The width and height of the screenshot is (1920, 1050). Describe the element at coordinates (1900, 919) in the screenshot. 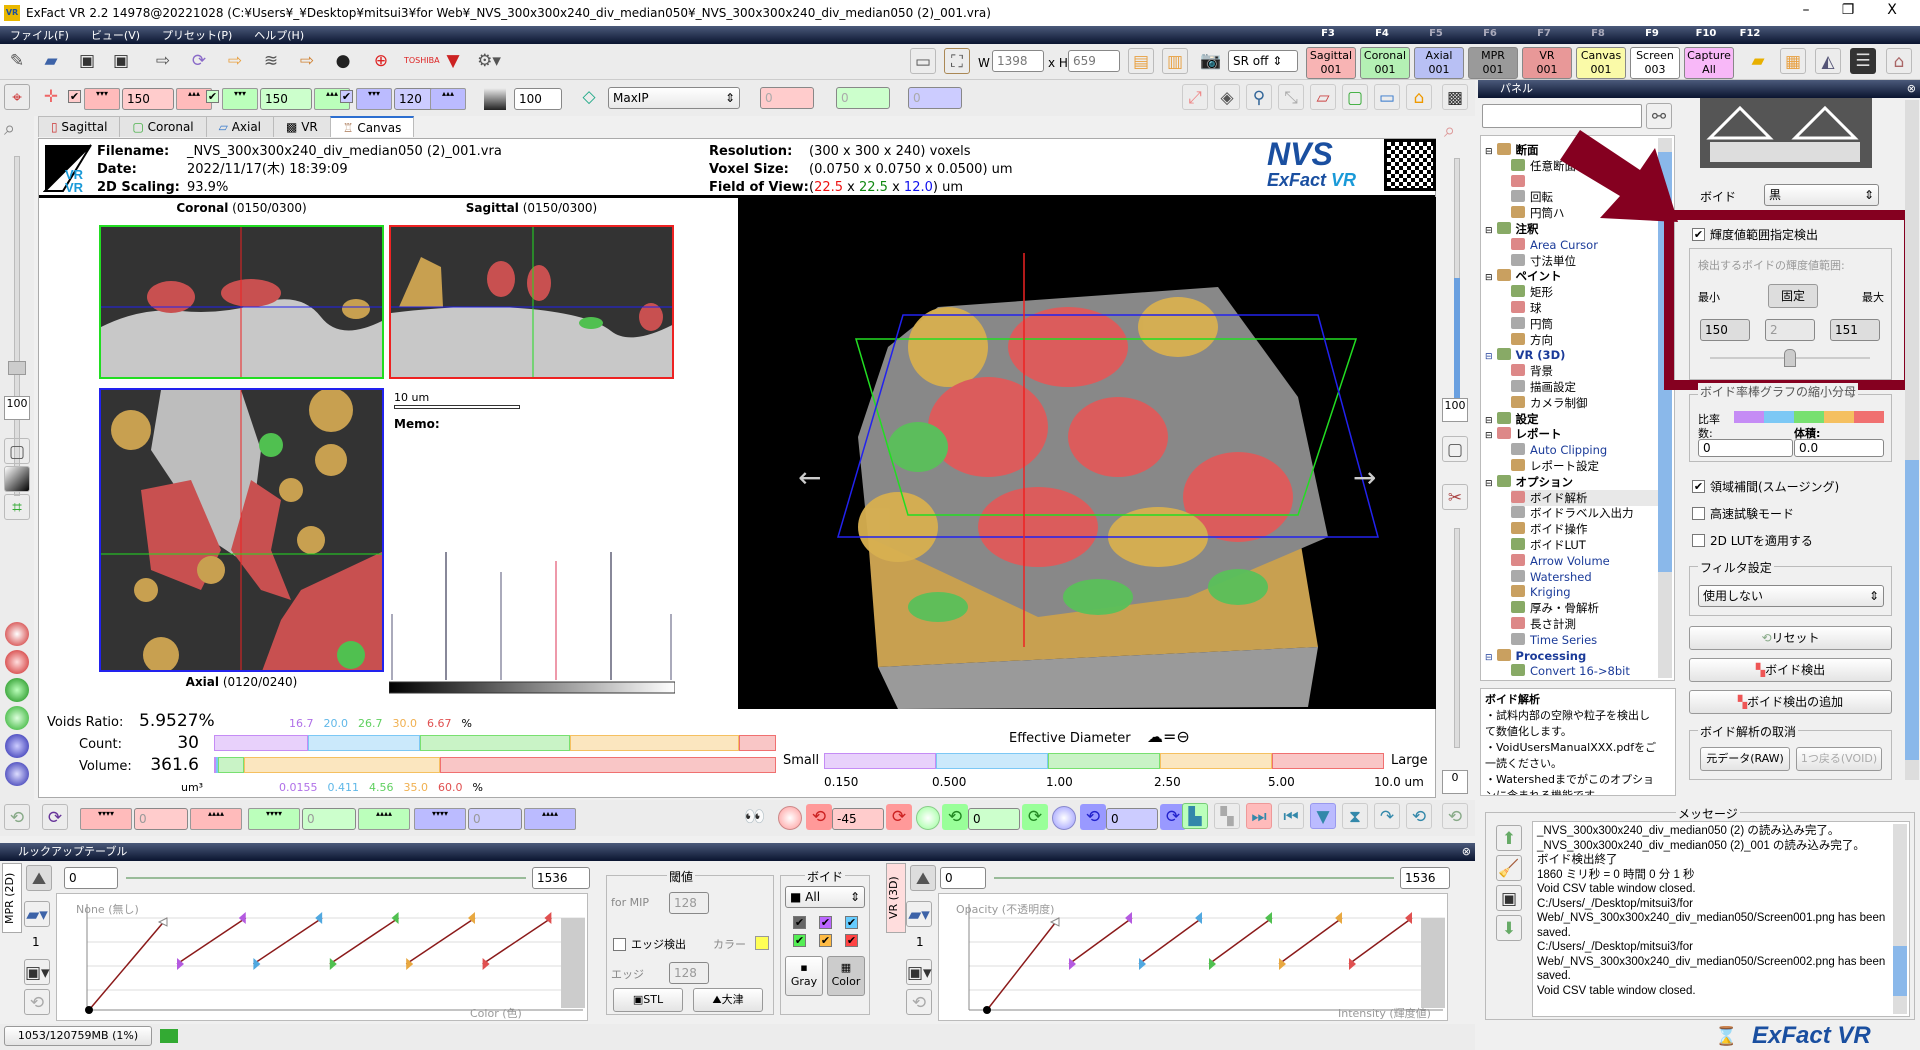

I see `message-scrollbar` at that location.